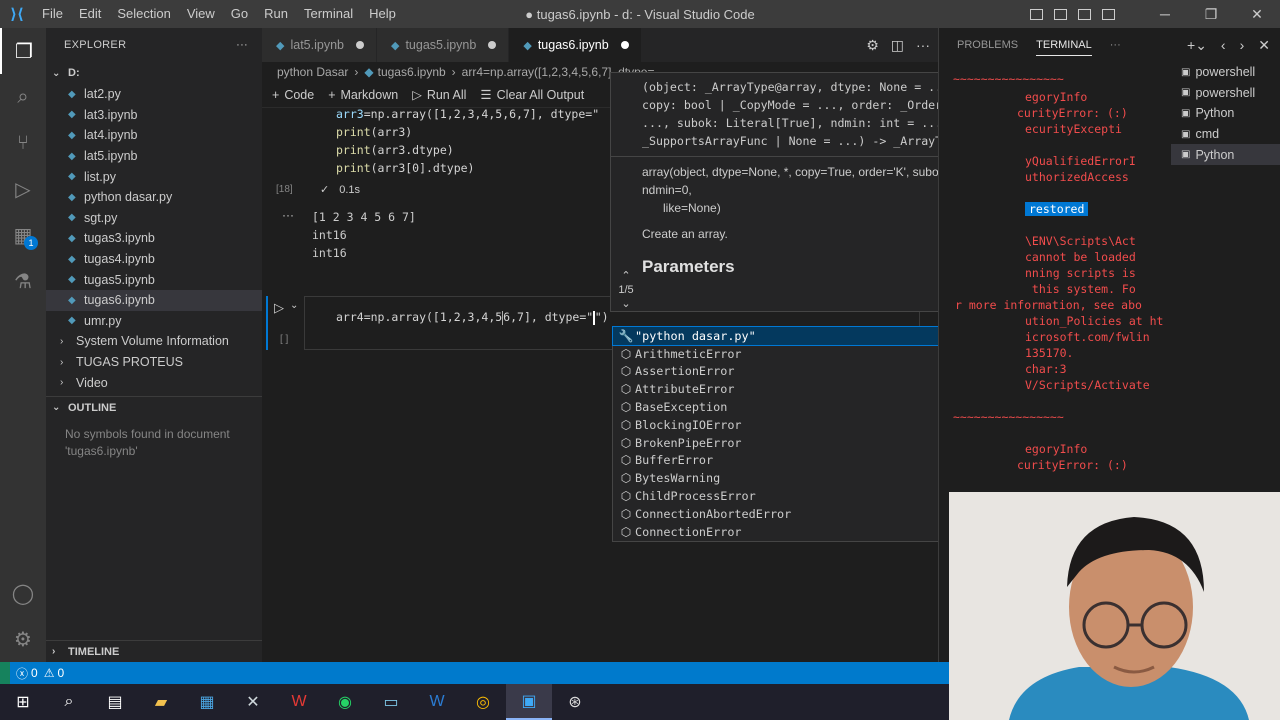 This screenshot has width=1280, height=720. I want to click on extensions-icon: ▦ 1, so click(23, 235).